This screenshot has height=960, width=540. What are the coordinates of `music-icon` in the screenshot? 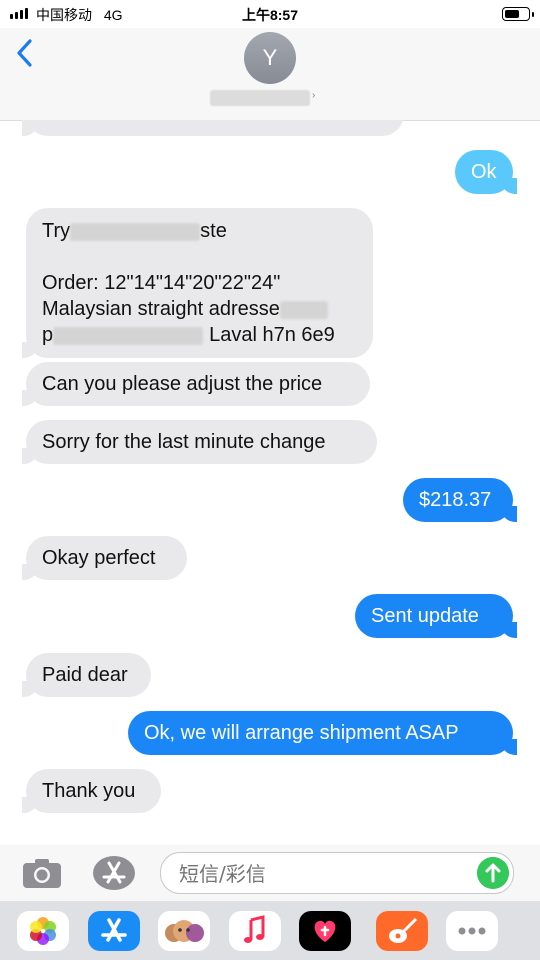 It's located at (255, 931).